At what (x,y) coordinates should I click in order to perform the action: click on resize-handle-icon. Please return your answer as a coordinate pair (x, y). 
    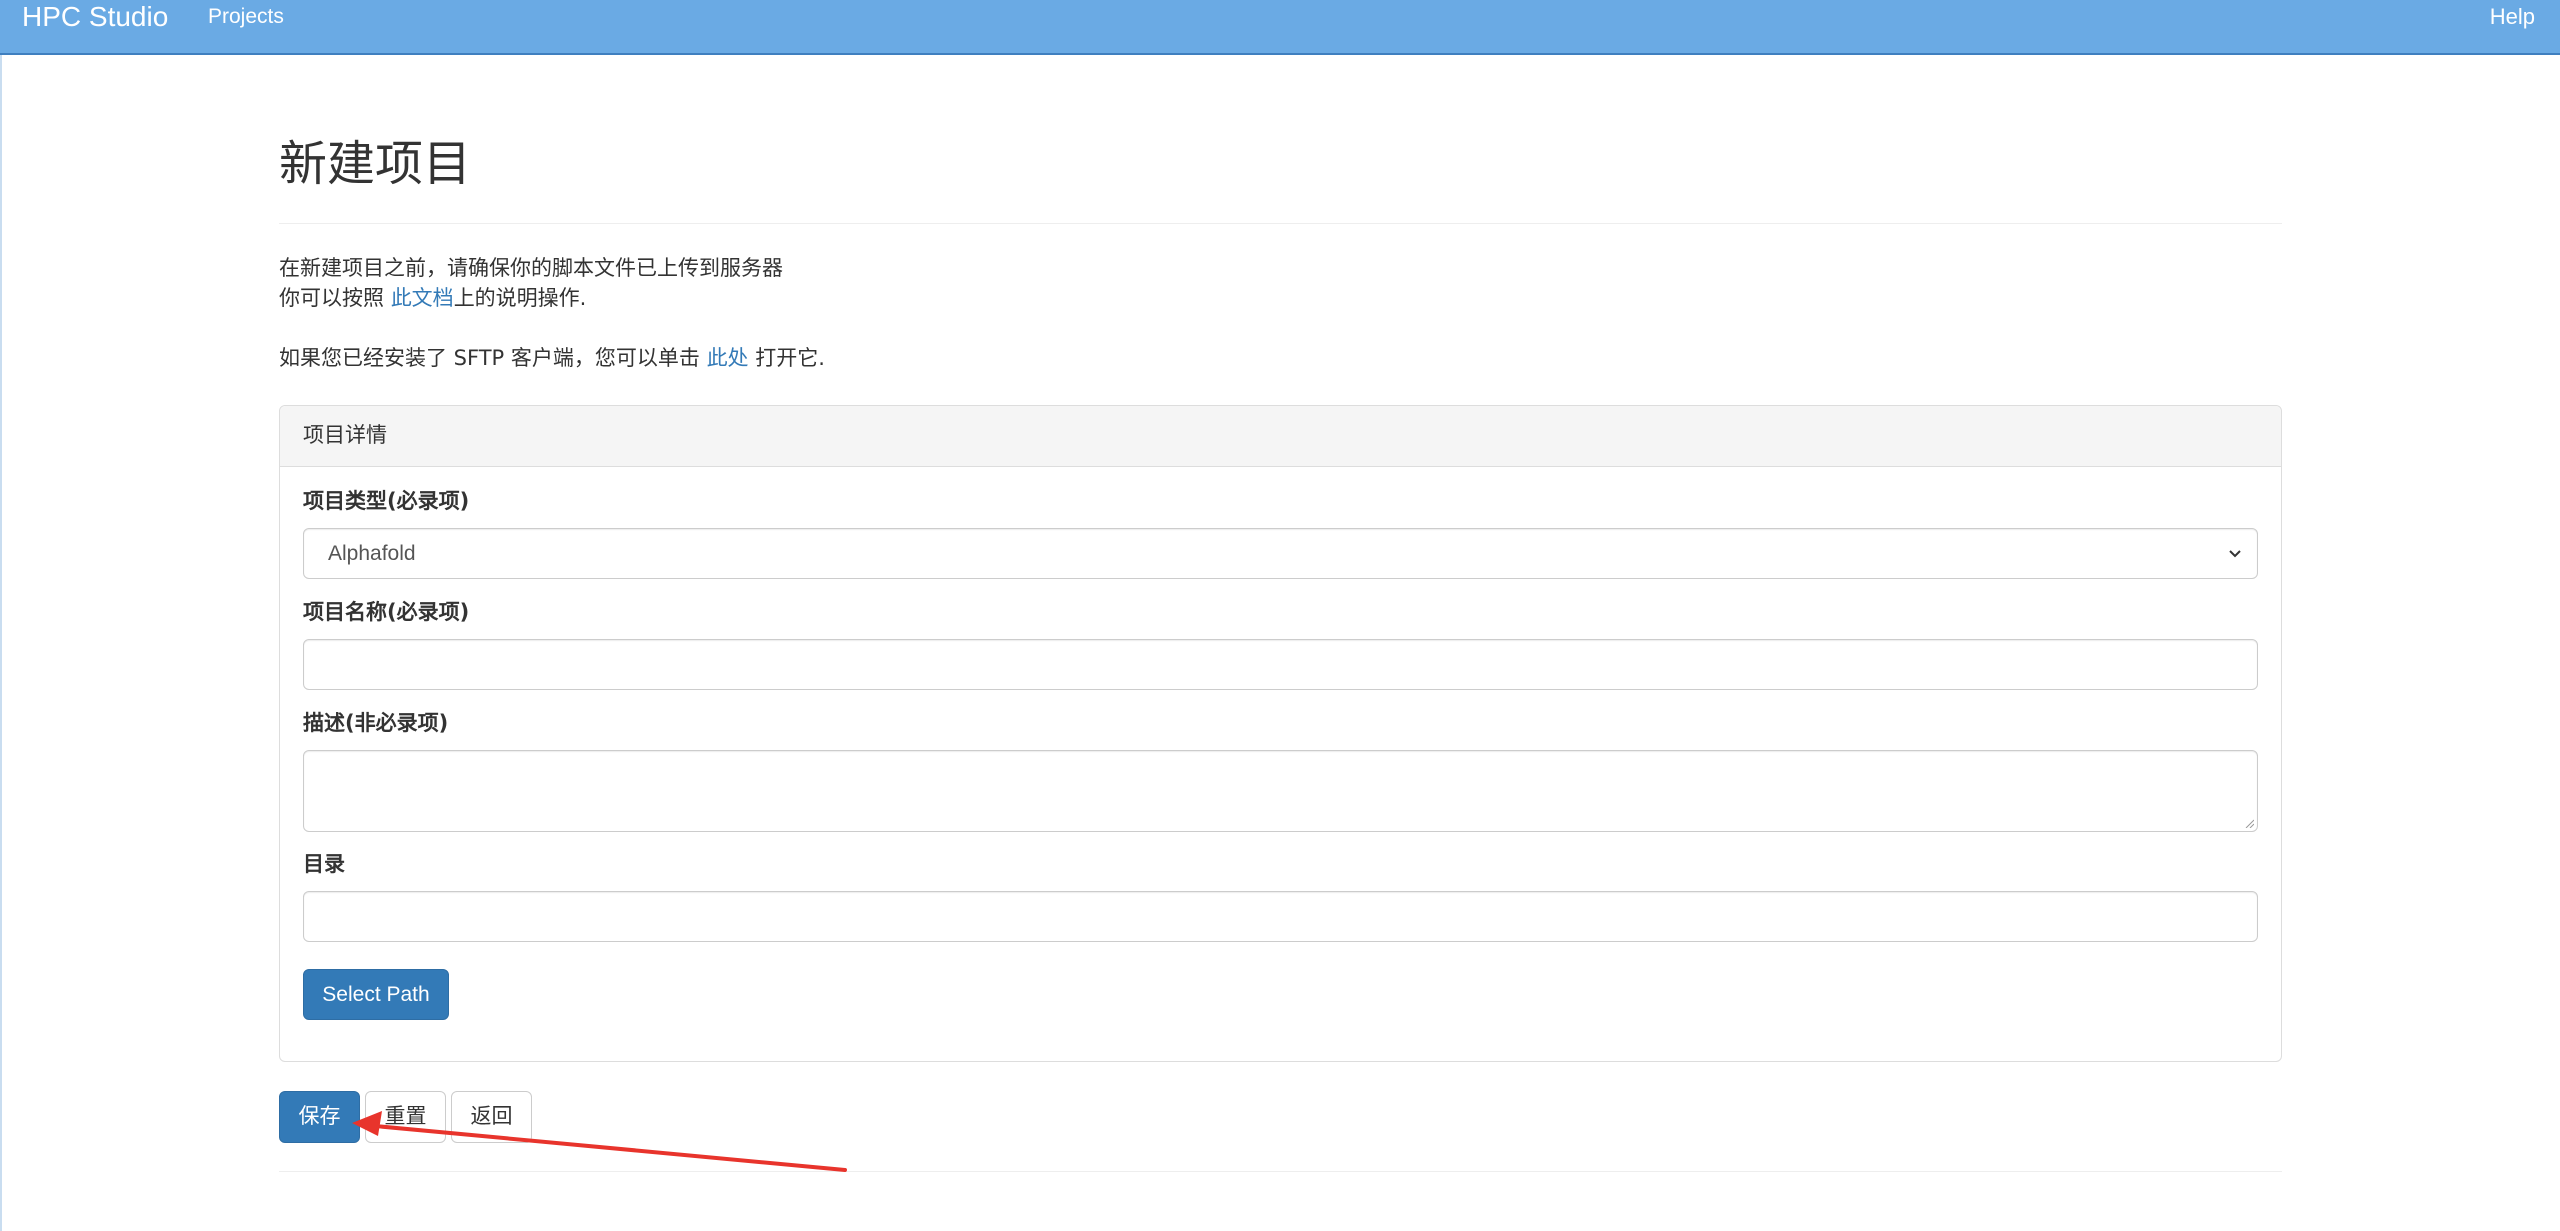
    Looking at the image, I should click on (2249, 823).